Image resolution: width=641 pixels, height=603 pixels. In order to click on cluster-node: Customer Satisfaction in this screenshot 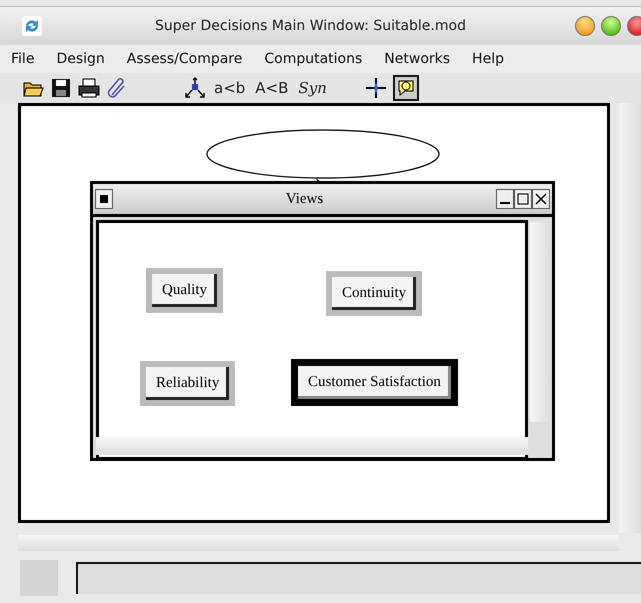, I will do `click(374, 382)`.